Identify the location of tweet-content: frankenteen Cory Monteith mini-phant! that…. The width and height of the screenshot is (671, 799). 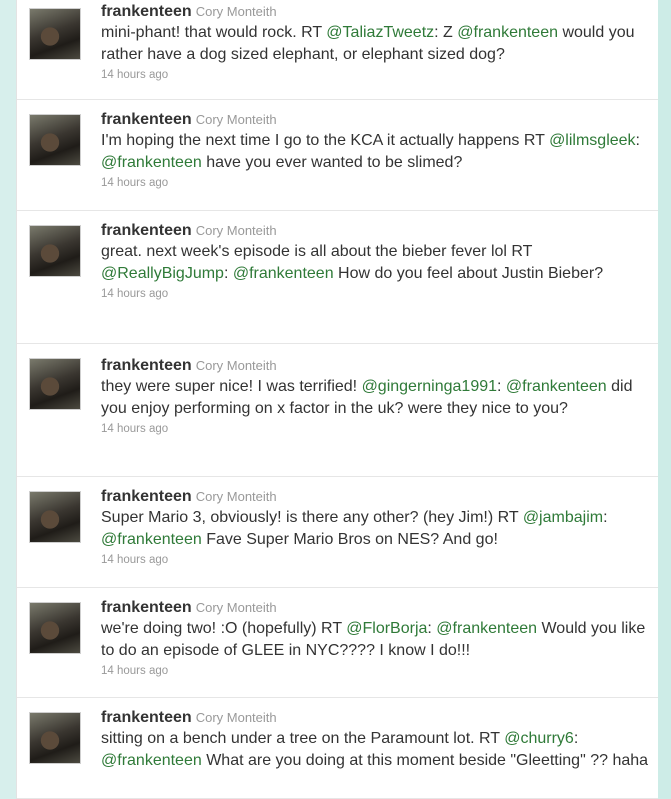
(375, 43).